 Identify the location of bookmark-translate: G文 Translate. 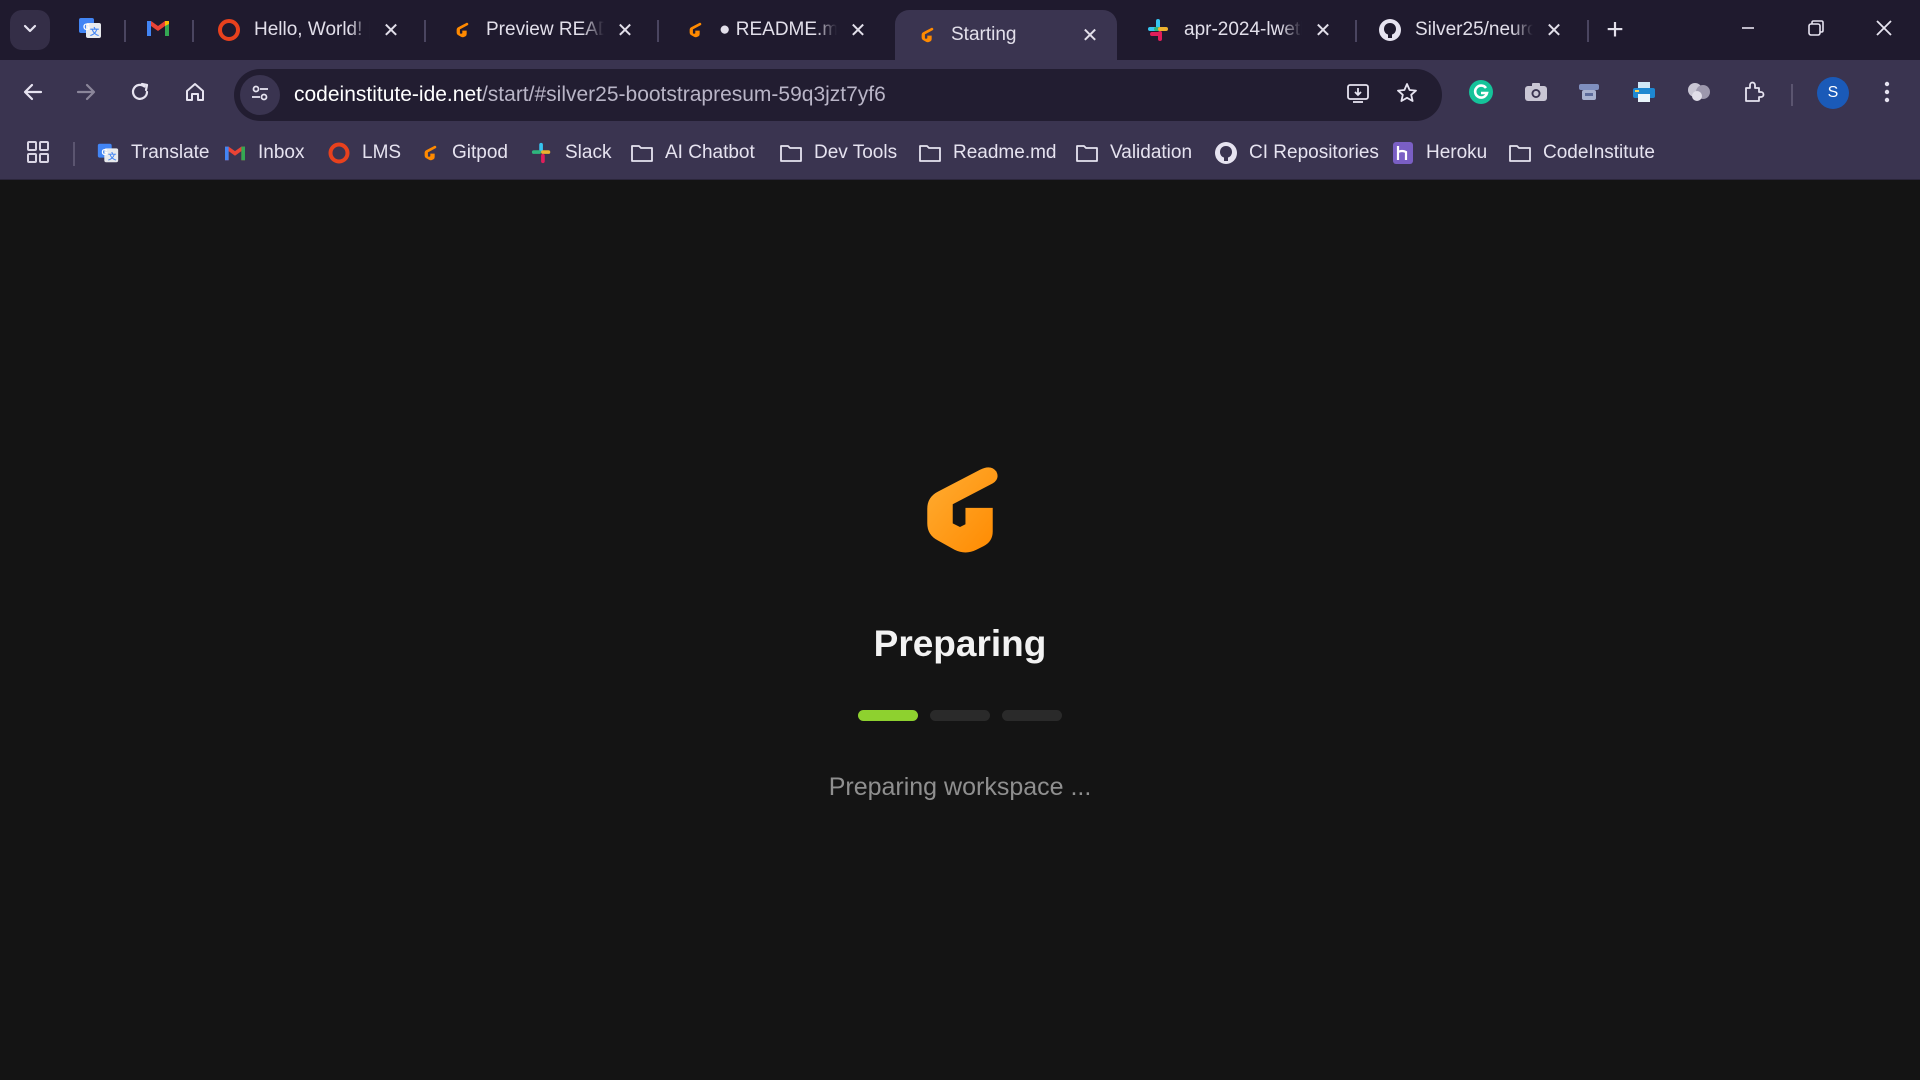
(152, 153).